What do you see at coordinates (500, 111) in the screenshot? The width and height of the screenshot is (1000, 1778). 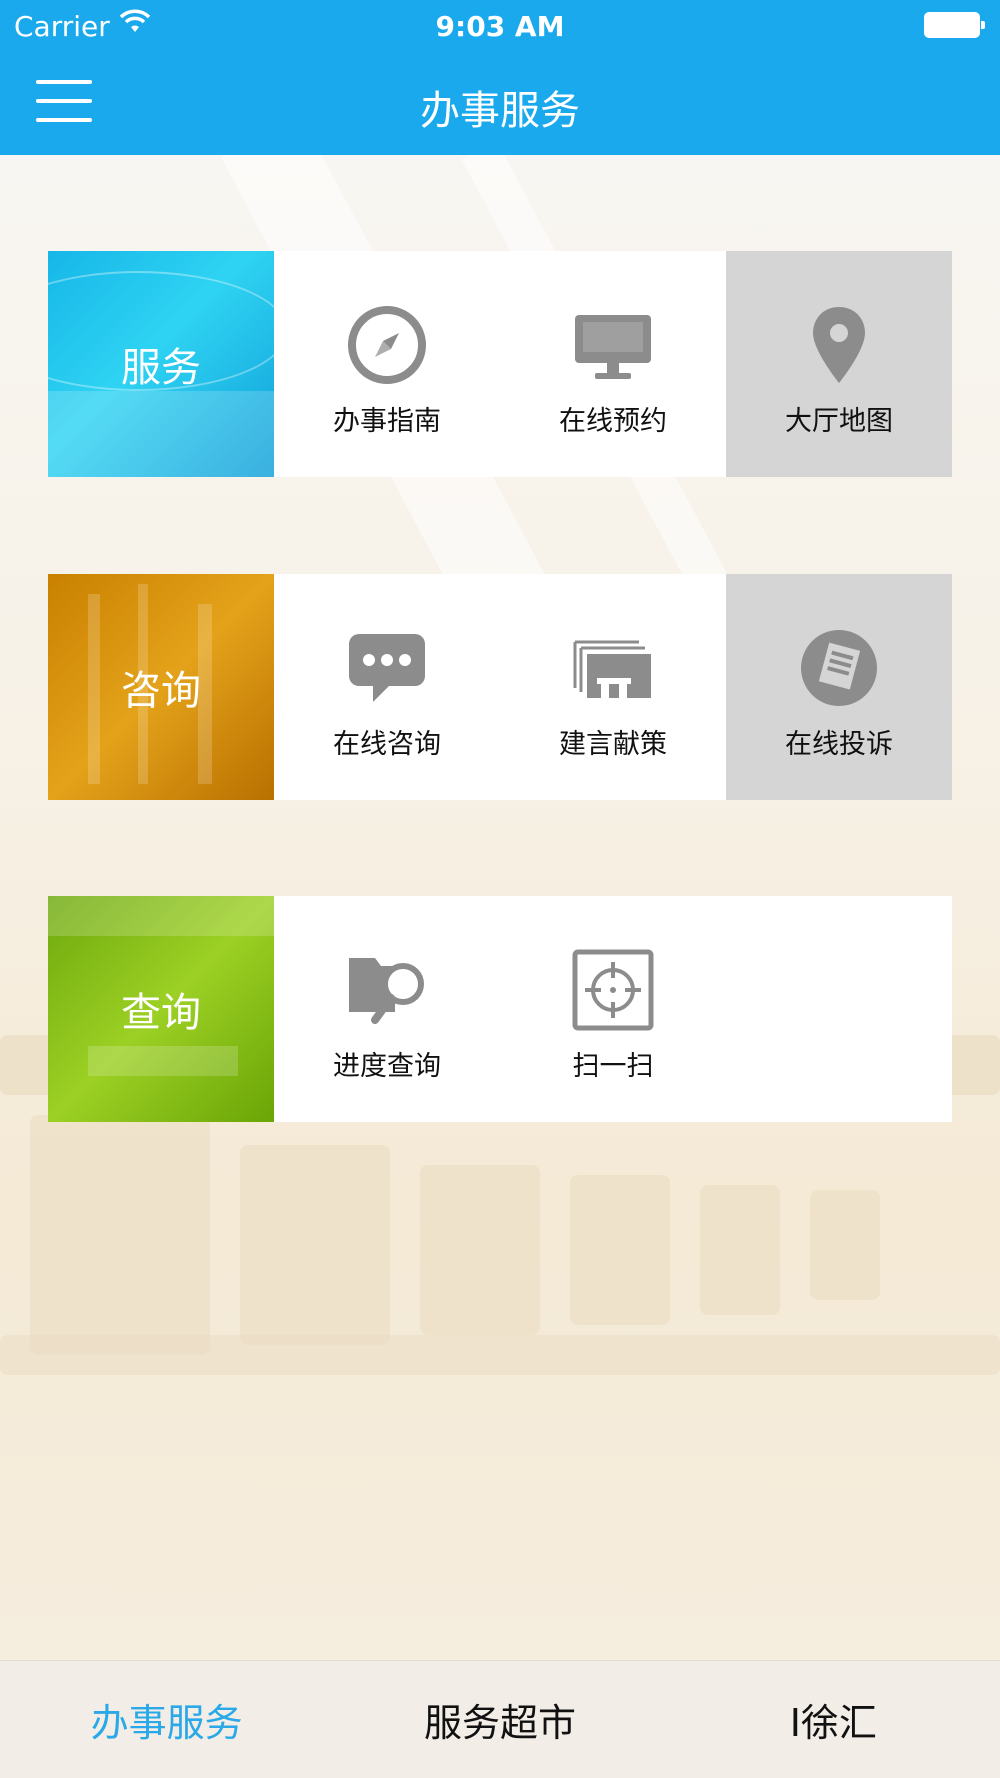 I see `page-title: 办事服务` at bounding box center [500, 111].